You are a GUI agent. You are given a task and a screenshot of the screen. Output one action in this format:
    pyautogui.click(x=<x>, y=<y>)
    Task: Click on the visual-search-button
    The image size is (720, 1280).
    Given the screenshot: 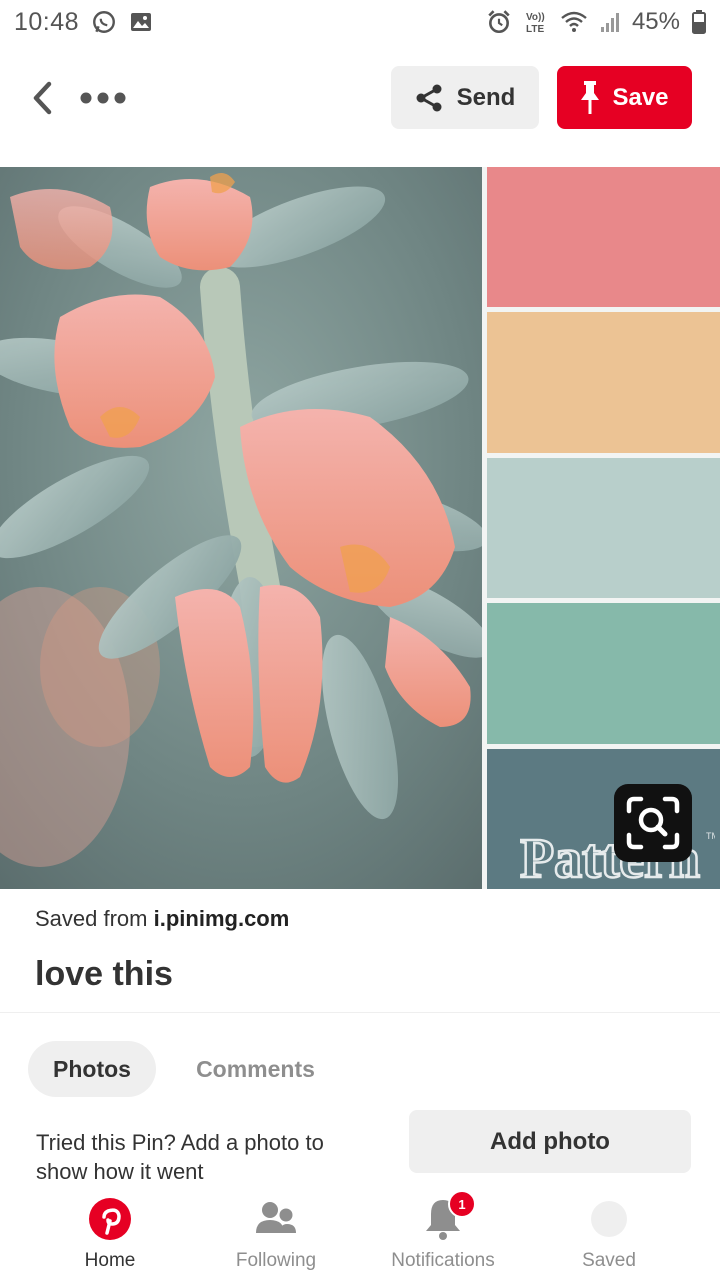 What is the action you would take?
    pyautogui.click(x=653, y=823)
    